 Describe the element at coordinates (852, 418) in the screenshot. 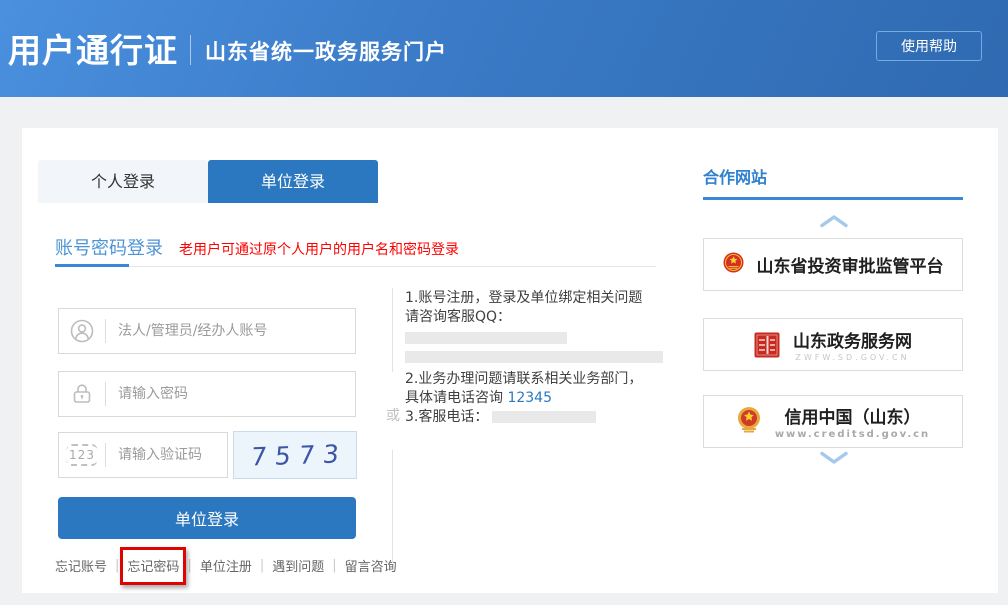

I see `partner-name: 信用中国（山东）` at that location.